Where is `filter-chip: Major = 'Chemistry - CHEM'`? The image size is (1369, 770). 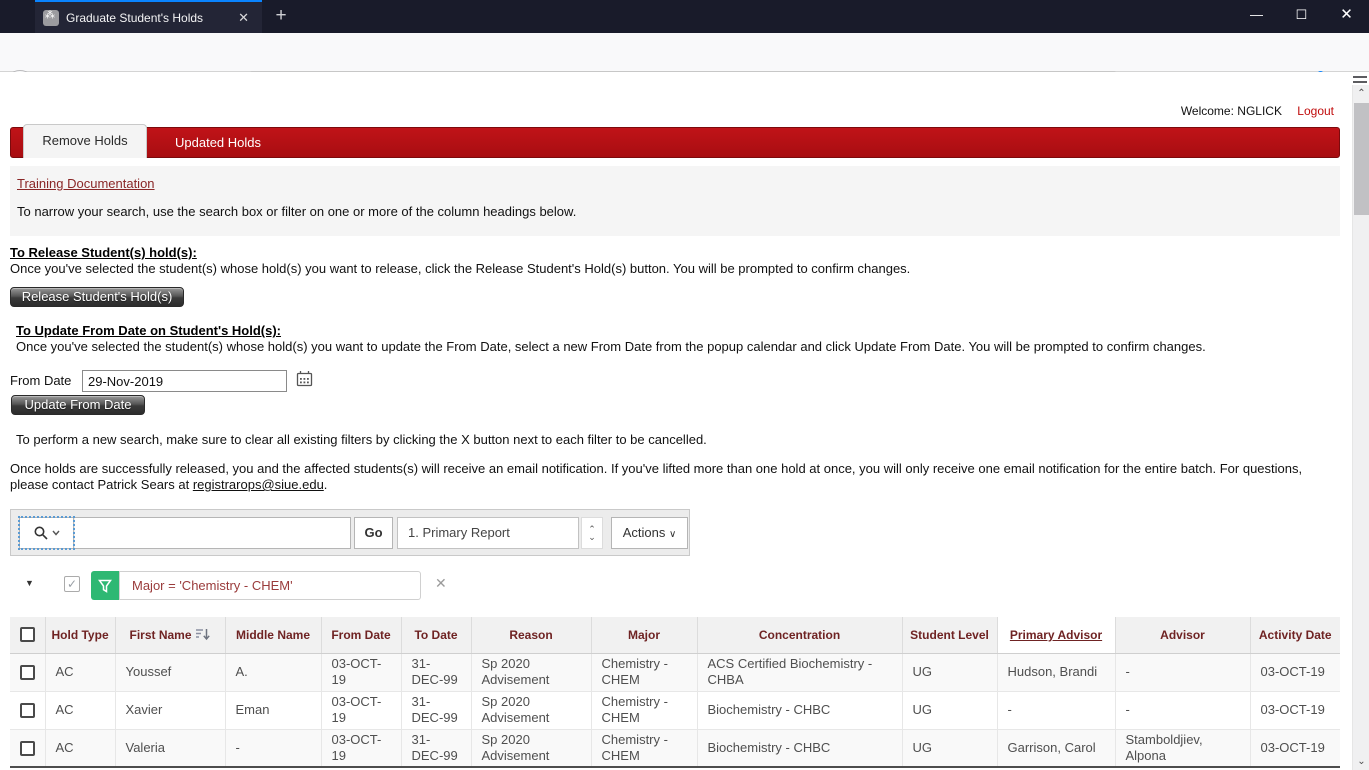
filter-chip: Major = 'Chemistry - CHEM' is located at coordinates (270, 585).